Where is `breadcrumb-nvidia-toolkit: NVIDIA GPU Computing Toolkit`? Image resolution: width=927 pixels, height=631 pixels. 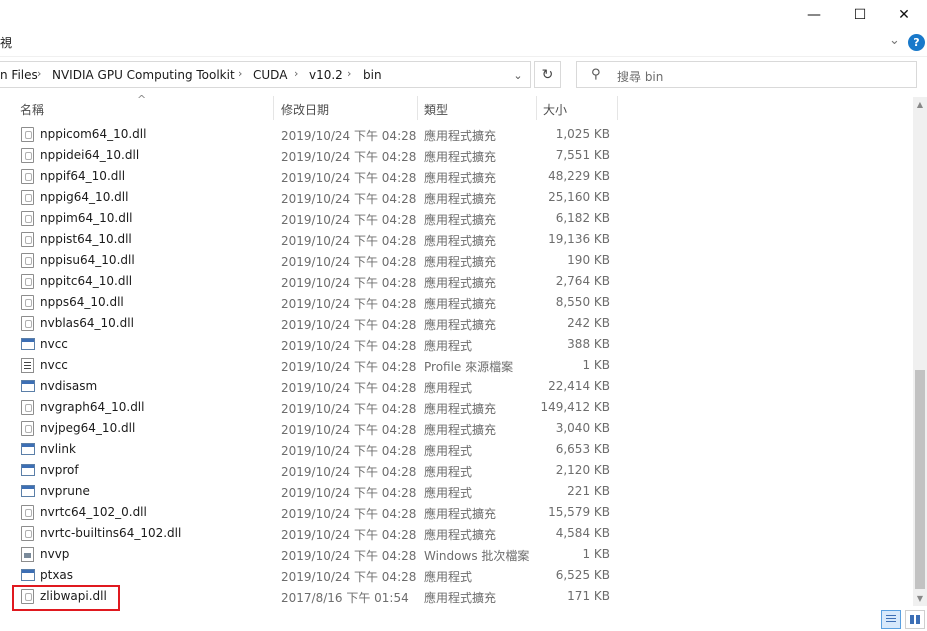
breadcrumb-nvidia-toolkit: NVIDIA GPU Computing Toolkit is located at coordinates (143, 75).